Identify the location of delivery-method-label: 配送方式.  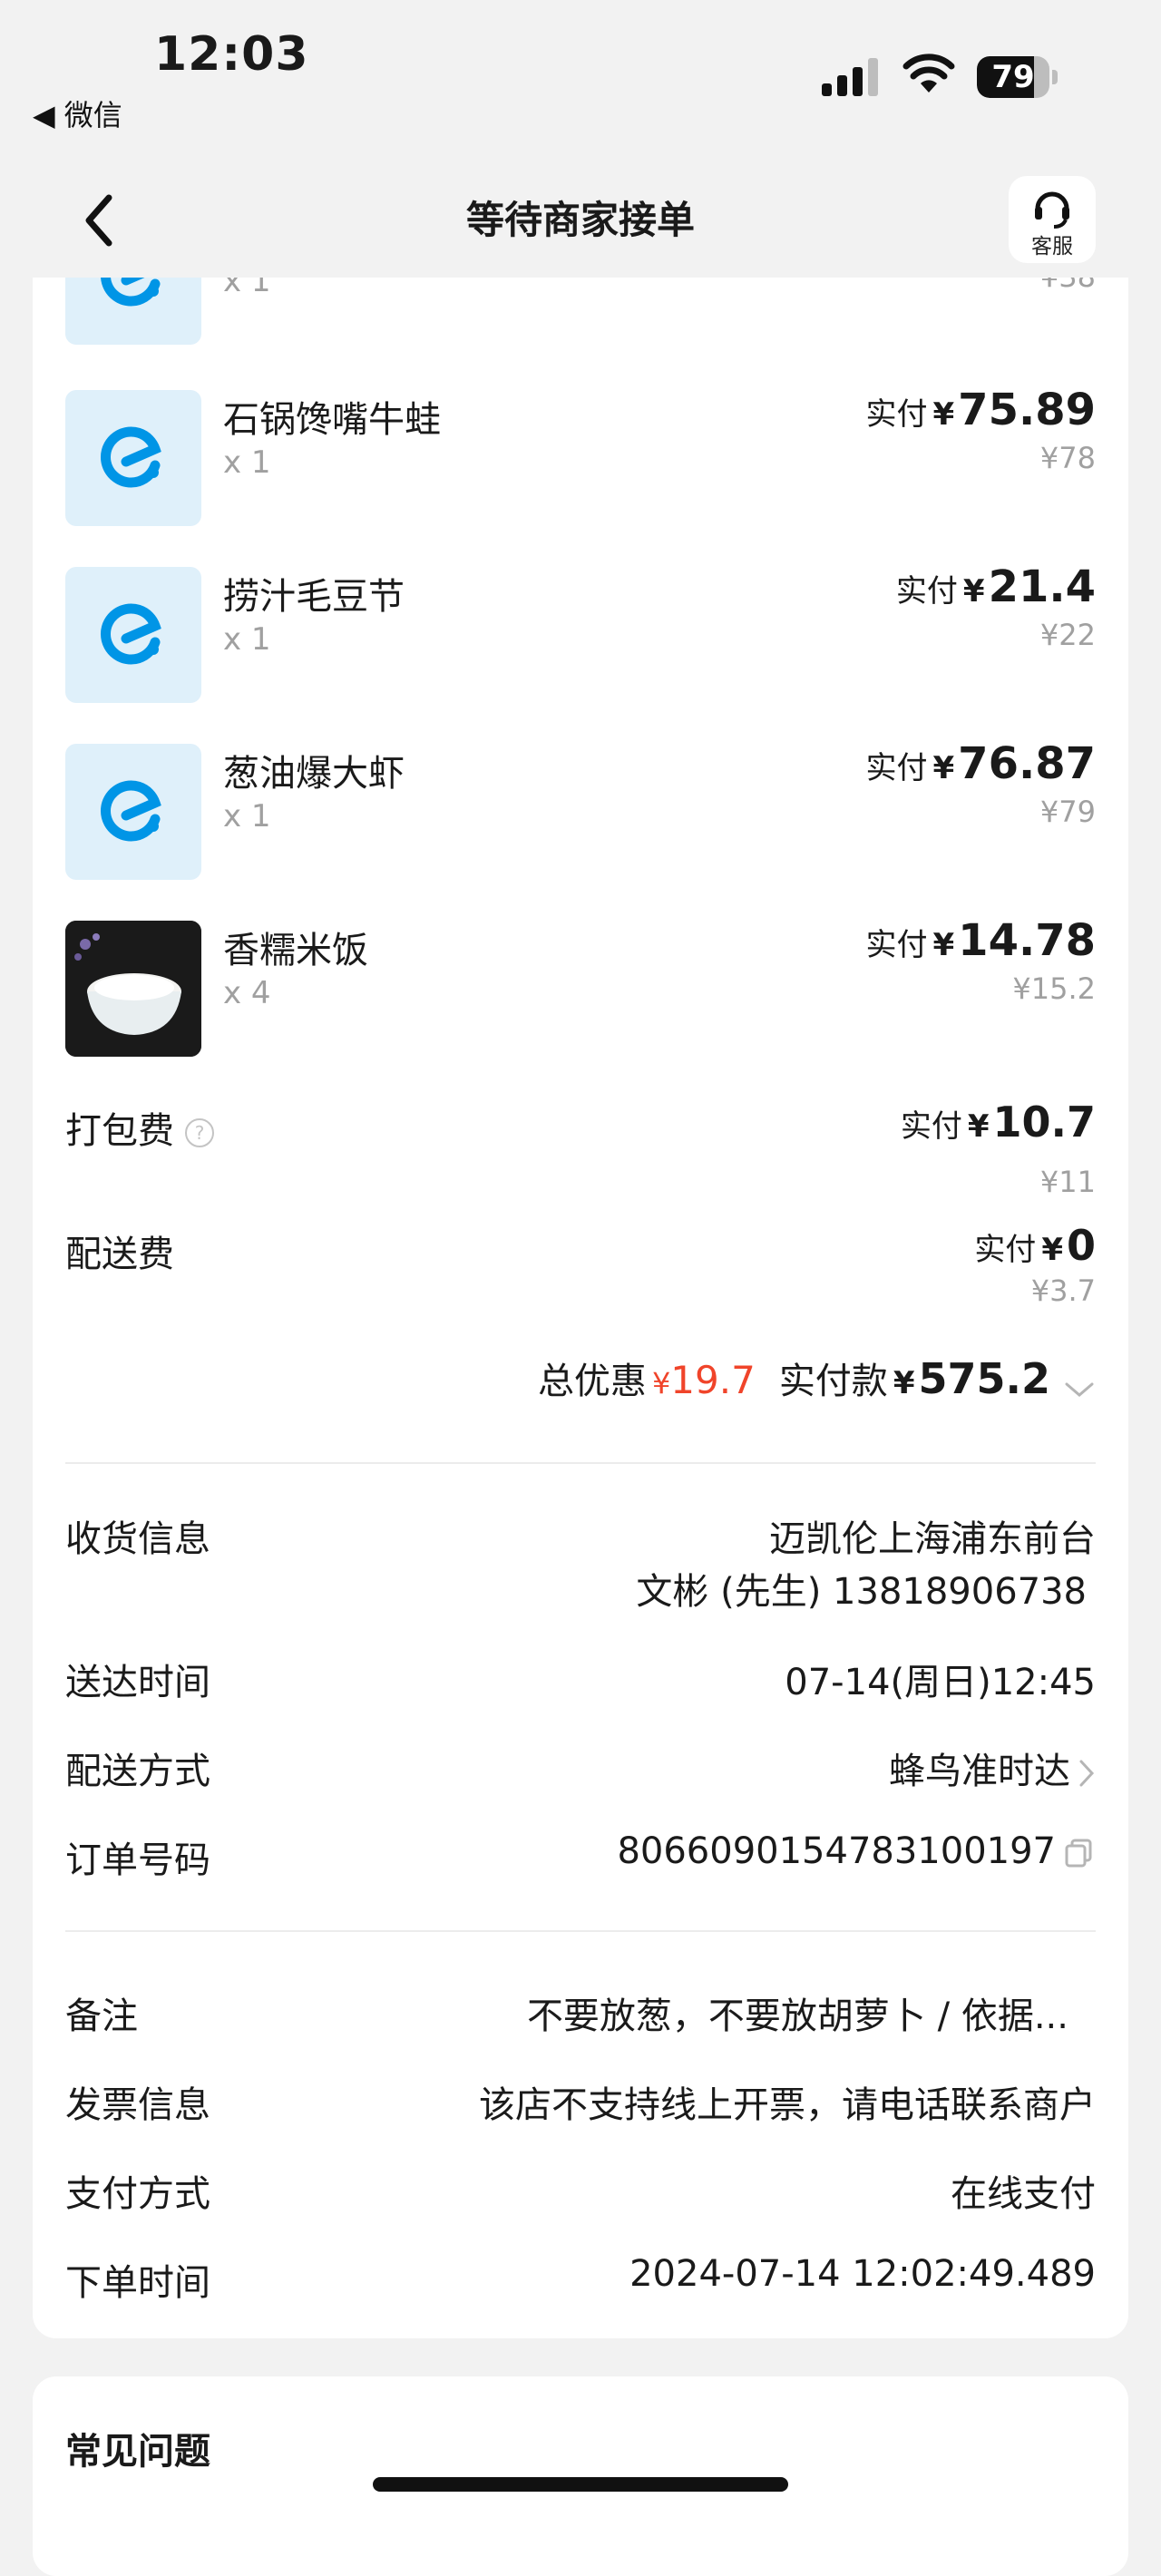
(137, 1771).